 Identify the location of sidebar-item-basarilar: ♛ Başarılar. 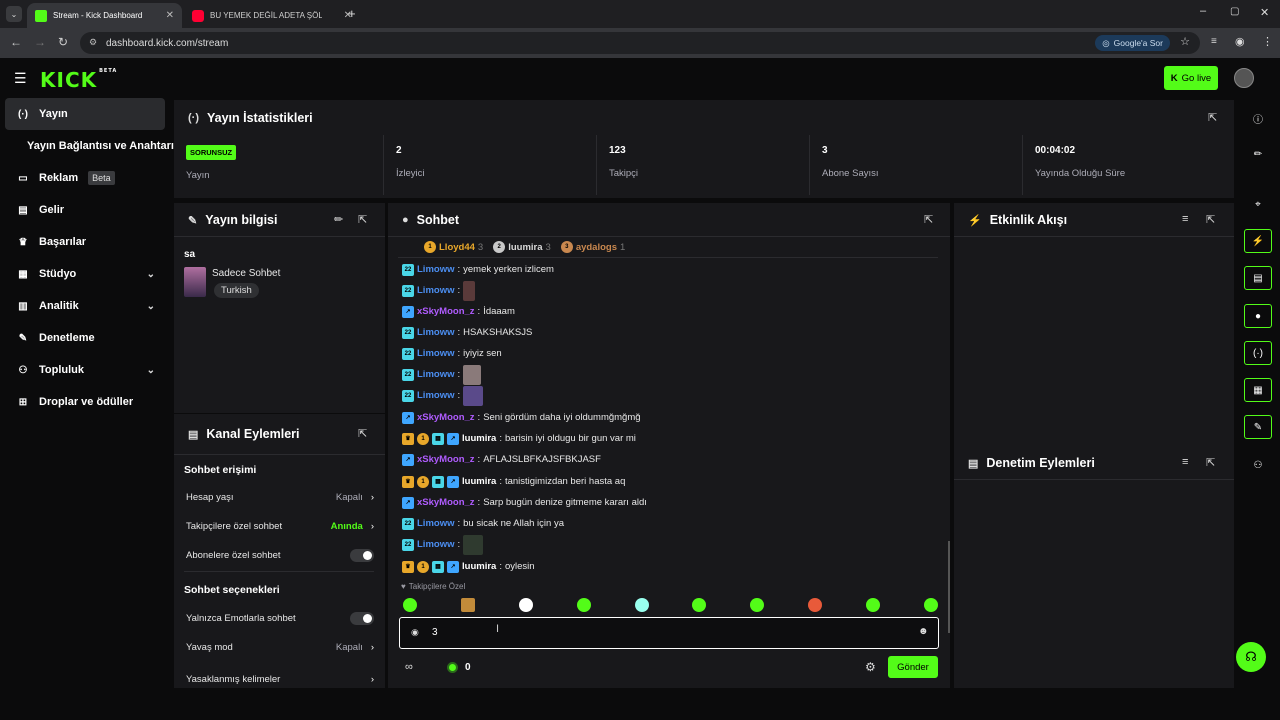
(85, 242).